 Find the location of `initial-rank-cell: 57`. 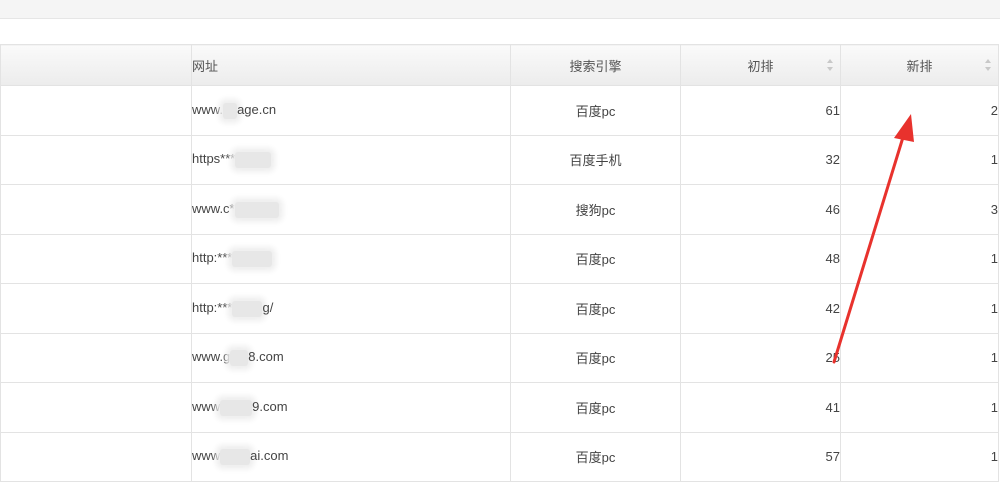

initial-rank-cell: 57 is located at coordinates (760, 456).